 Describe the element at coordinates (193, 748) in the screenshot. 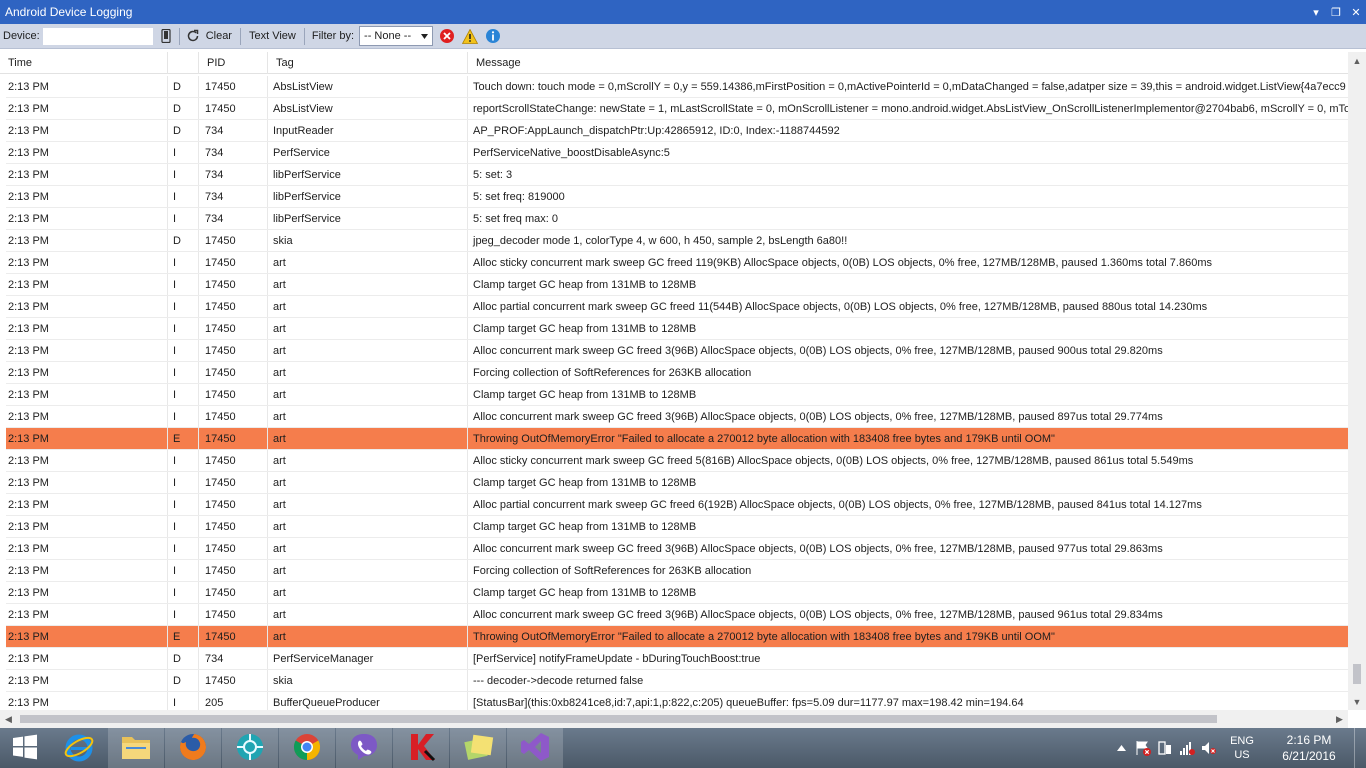

I see `taskbar-firefox` at that location.